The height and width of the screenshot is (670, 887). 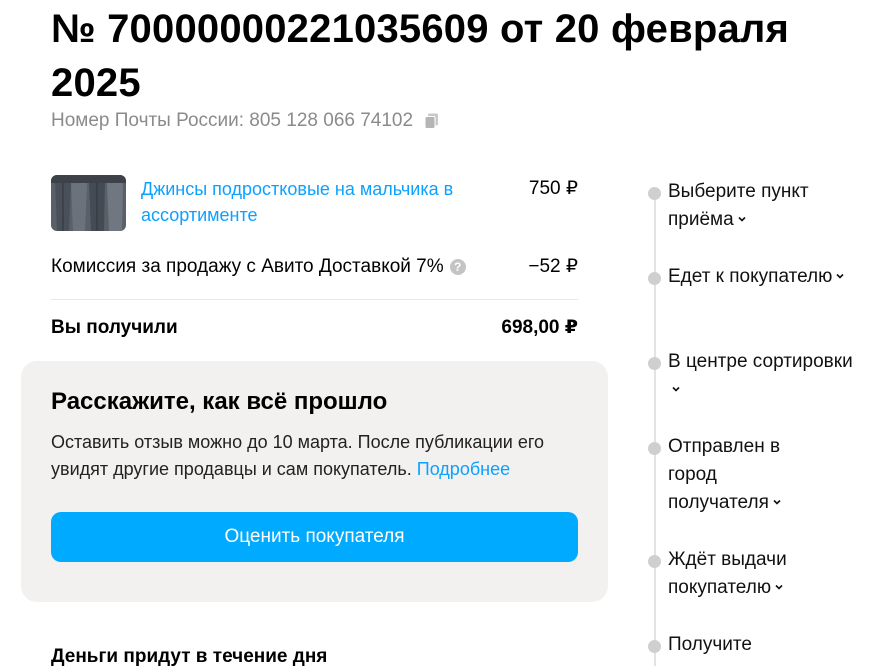 I want to click on fee-value: −52 ₽, so click(x=553, y=266).